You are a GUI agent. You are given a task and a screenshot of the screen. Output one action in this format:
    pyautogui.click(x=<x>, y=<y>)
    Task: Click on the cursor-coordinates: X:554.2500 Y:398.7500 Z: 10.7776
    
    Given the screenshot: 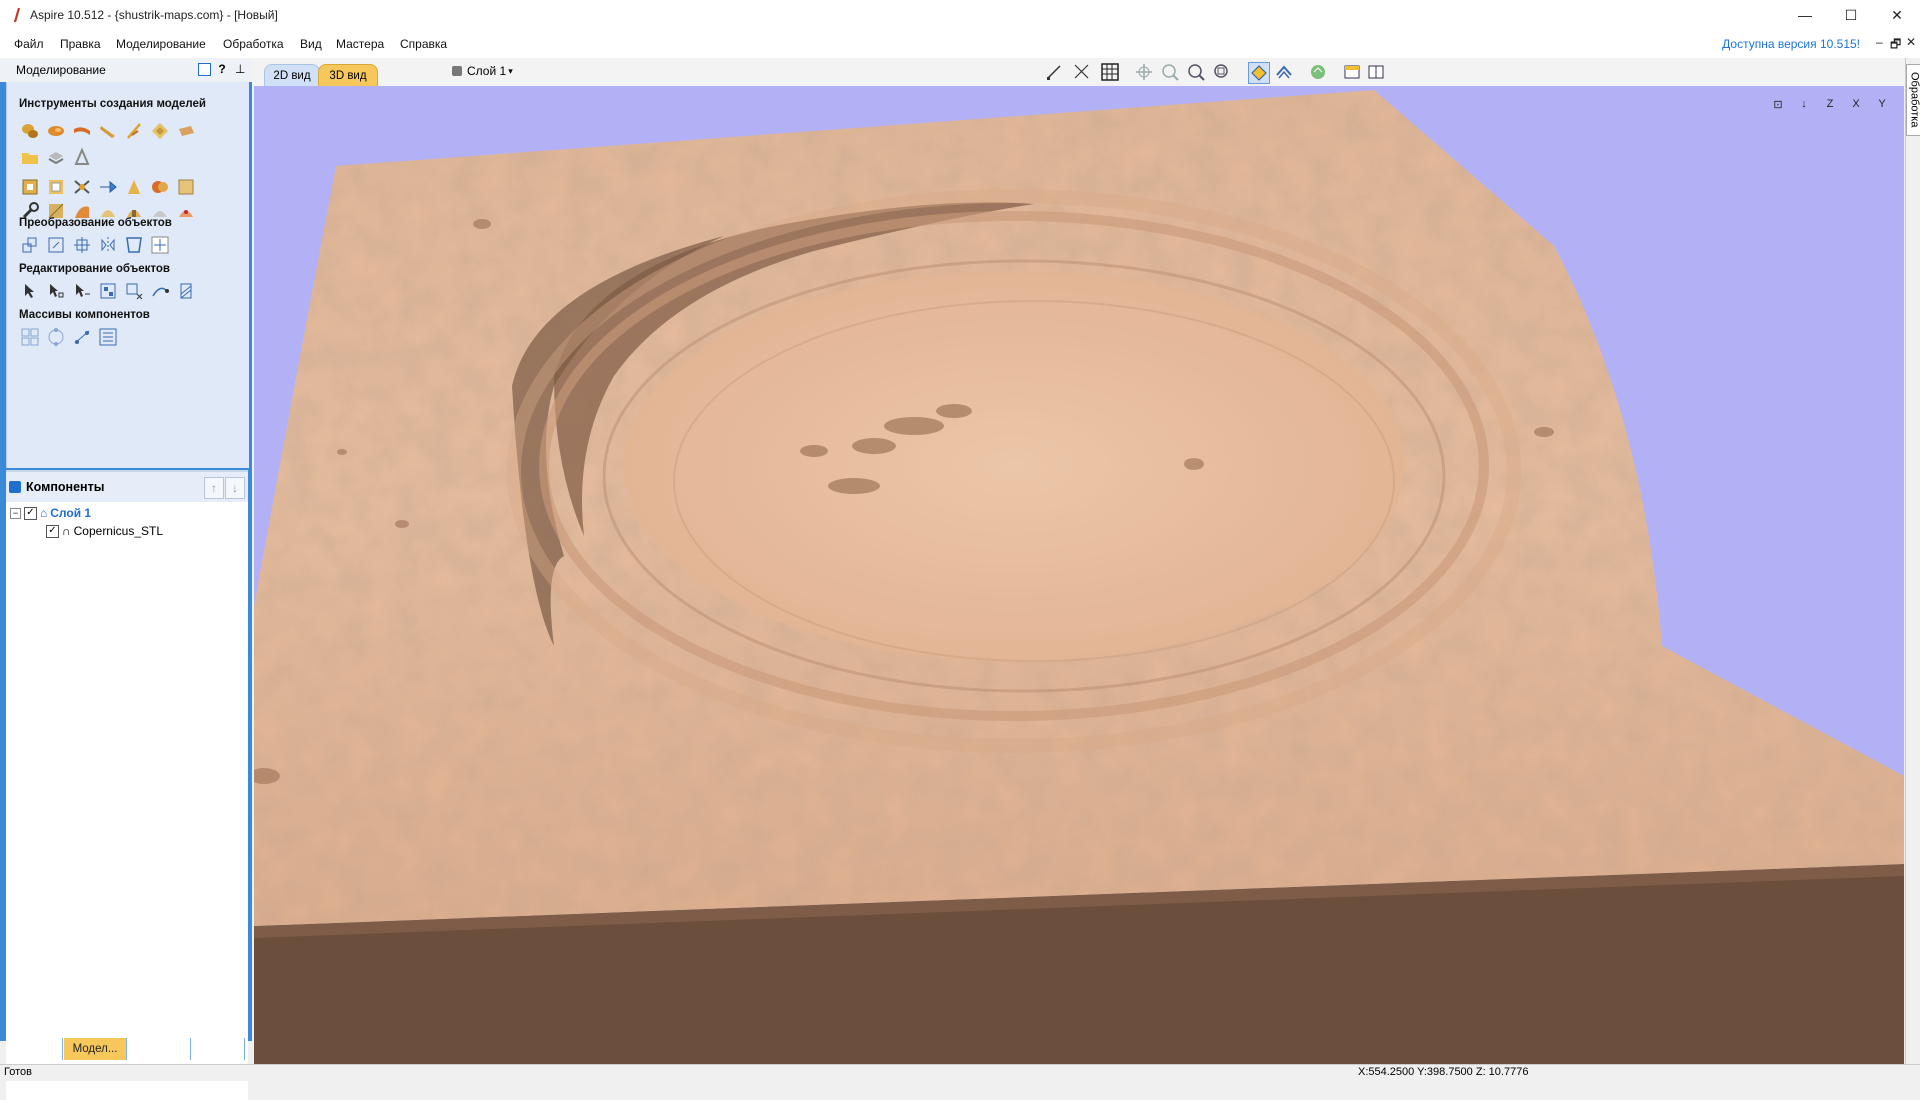 What is the action you would take?
    pyautogui.click(x=1443, y=1072)
    